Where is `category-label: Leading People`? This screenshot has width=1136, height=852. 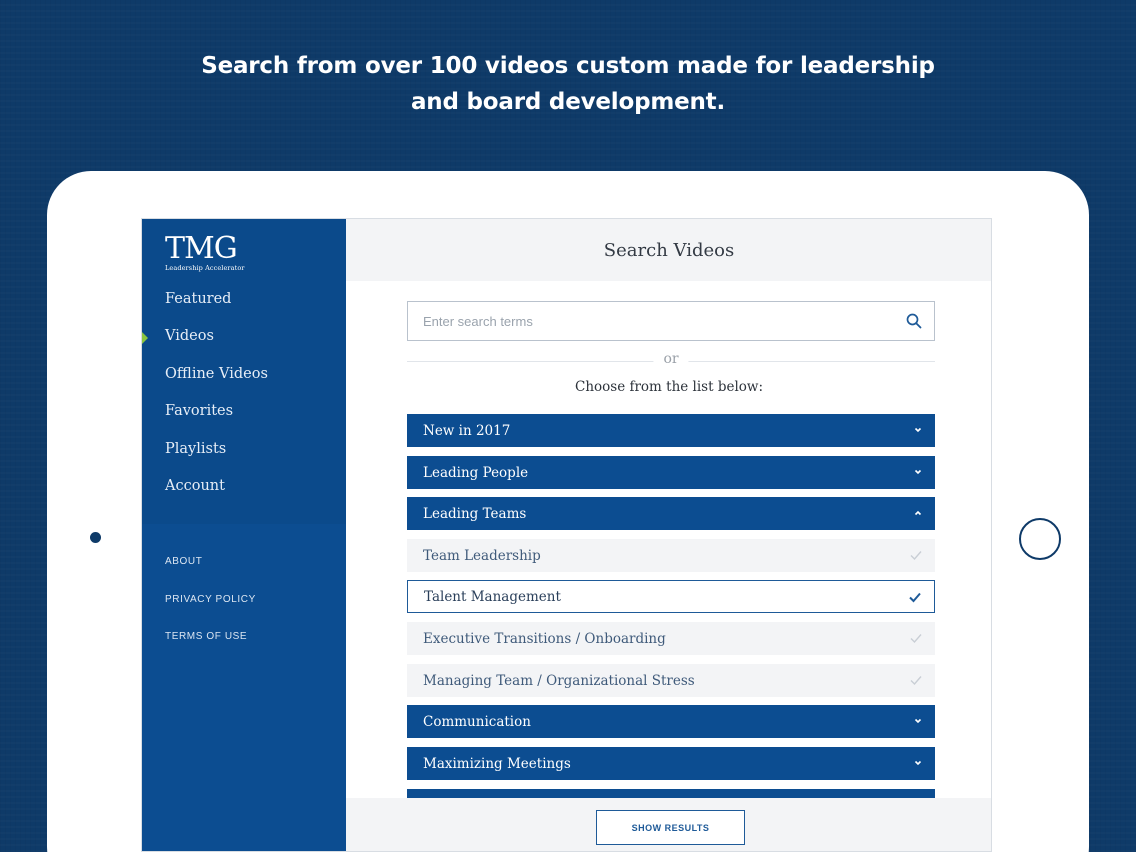 category-label: Leading People is located at coordinates (476, 472).